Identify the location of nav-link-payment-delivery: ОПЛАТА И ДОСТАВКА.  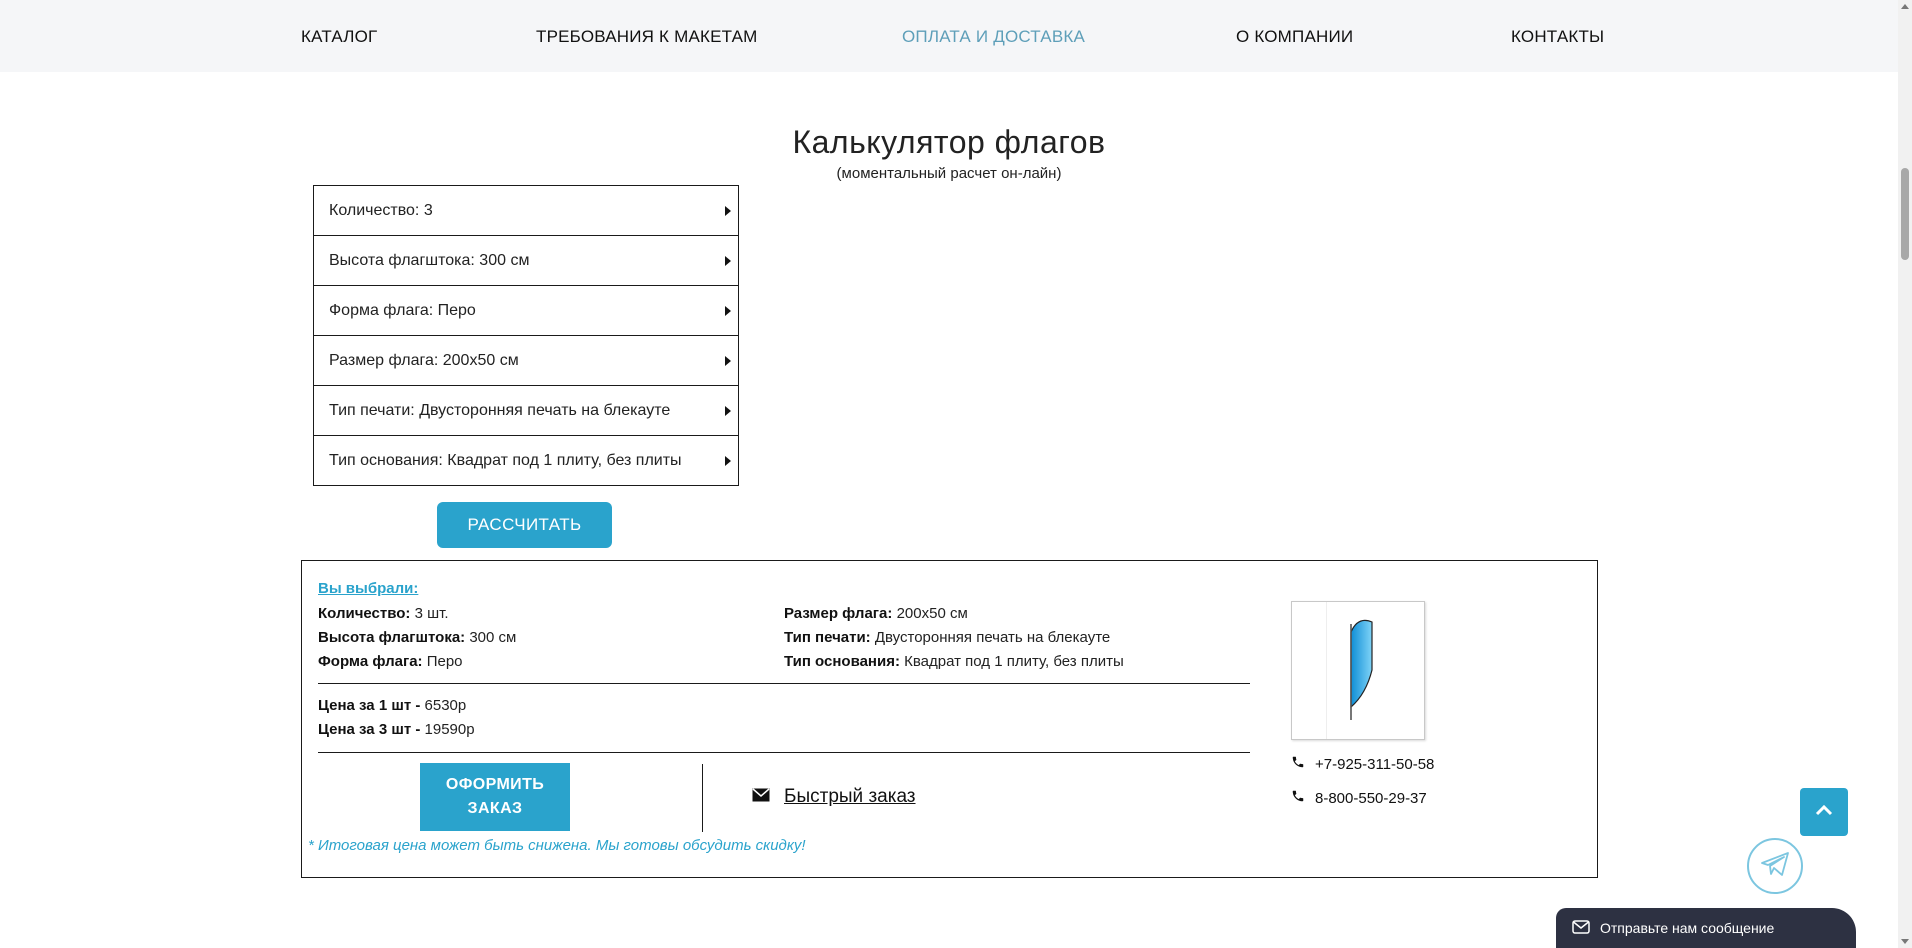
(993, 37).